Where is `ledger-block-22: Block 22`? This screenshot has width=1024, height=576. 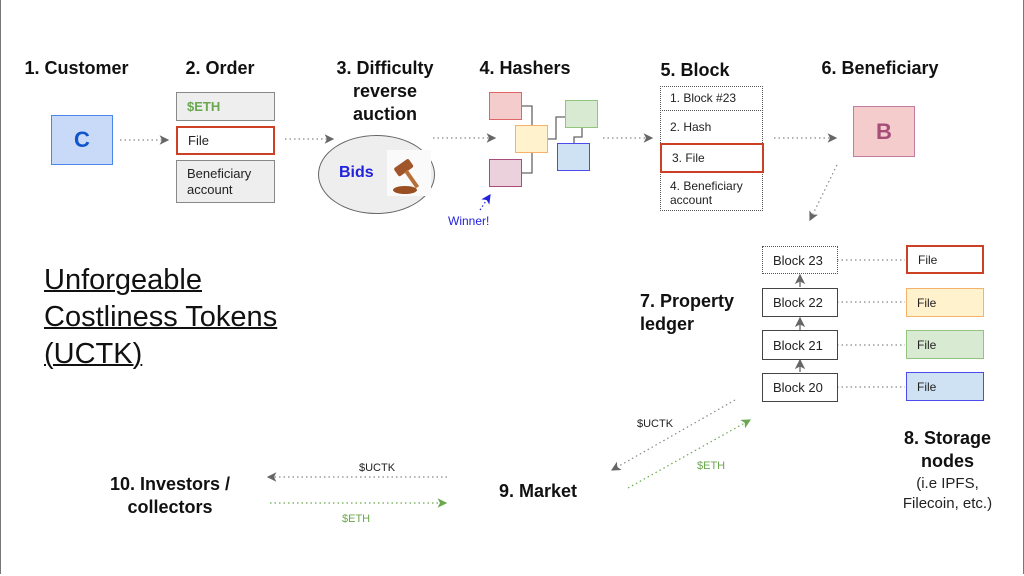 ledger-block-22: Block 22 is located at coordinates (800, 302).